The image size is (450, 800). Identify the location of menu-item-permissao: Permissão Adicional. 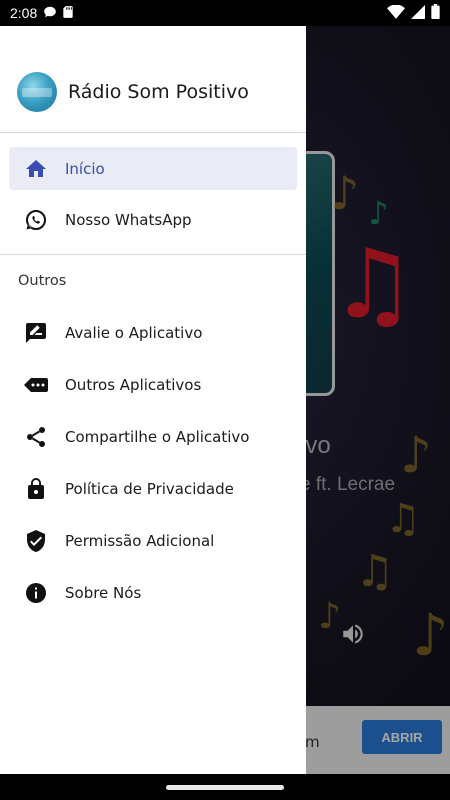
(153, 541).